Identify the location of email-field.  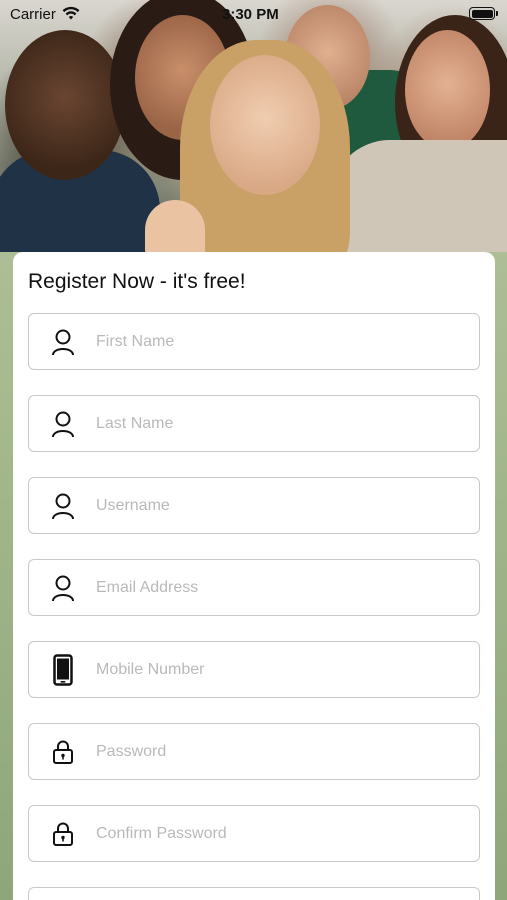
(254, 587).